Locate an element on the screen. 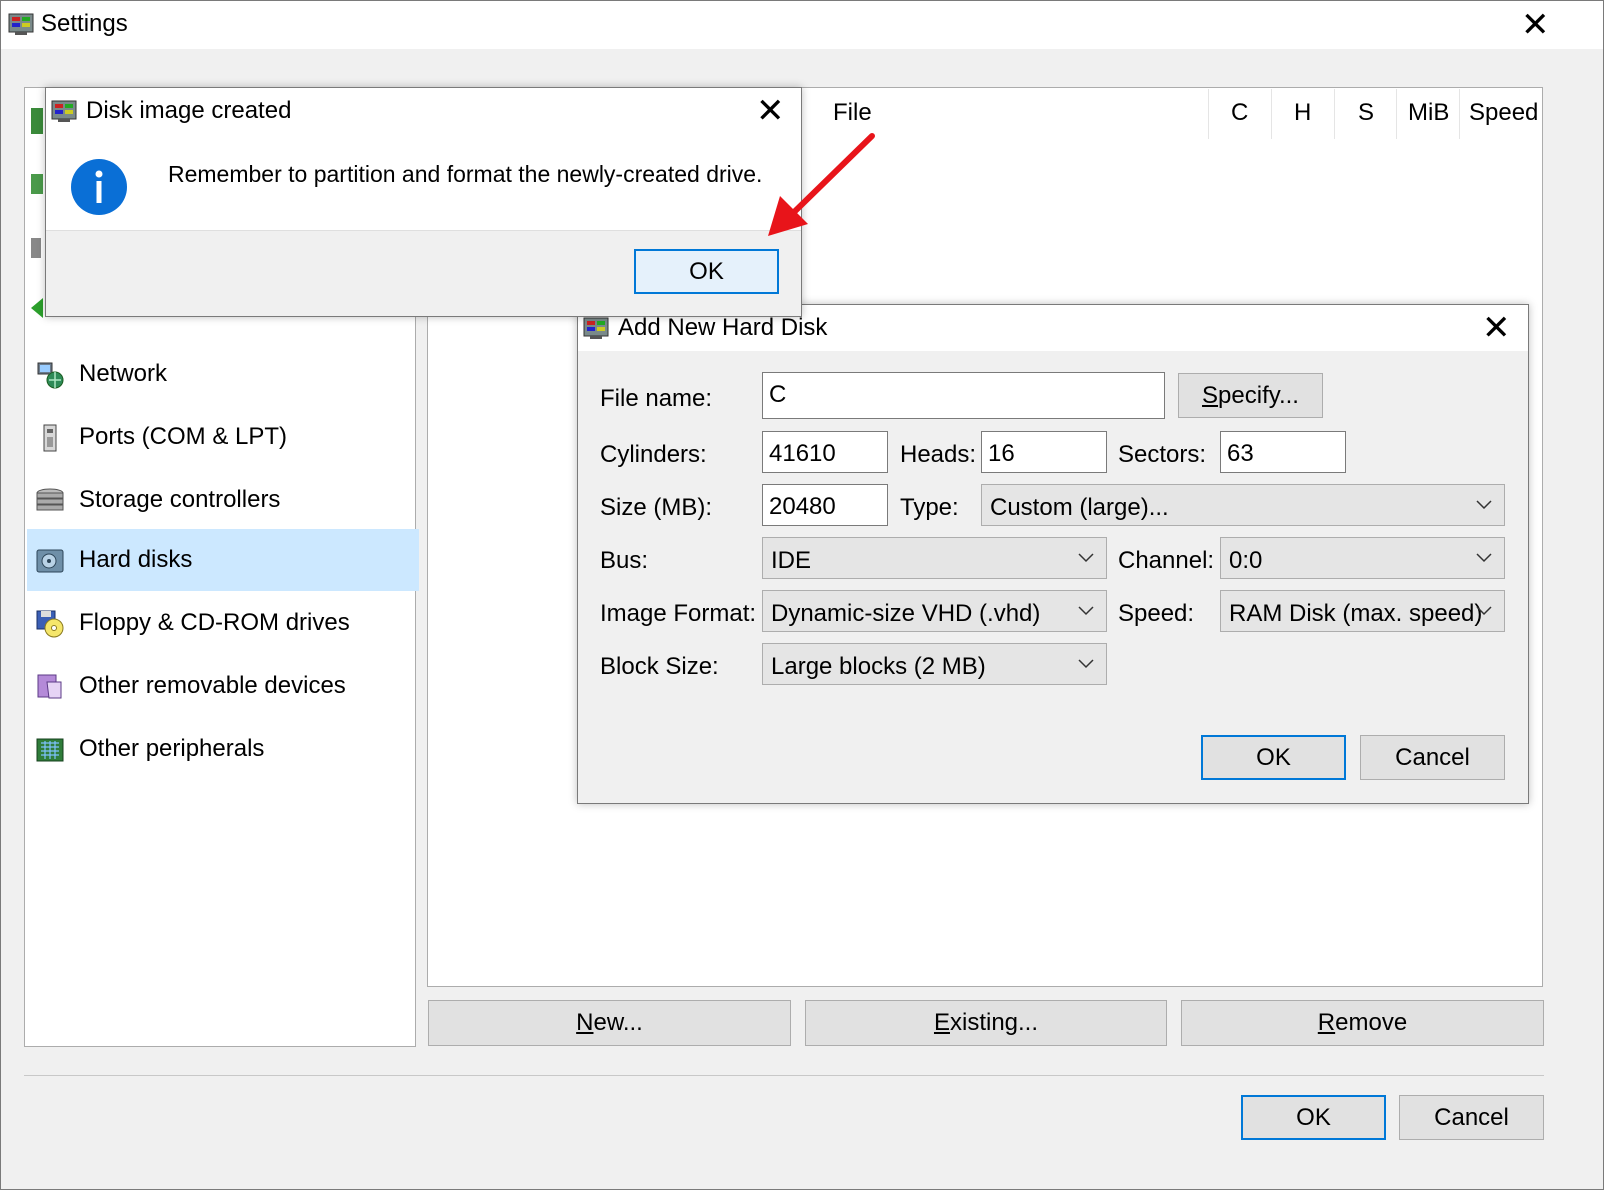 This screenshot has height=1190, width=1604. column-header-speed: Speed is located at coordinates (1503, 113).